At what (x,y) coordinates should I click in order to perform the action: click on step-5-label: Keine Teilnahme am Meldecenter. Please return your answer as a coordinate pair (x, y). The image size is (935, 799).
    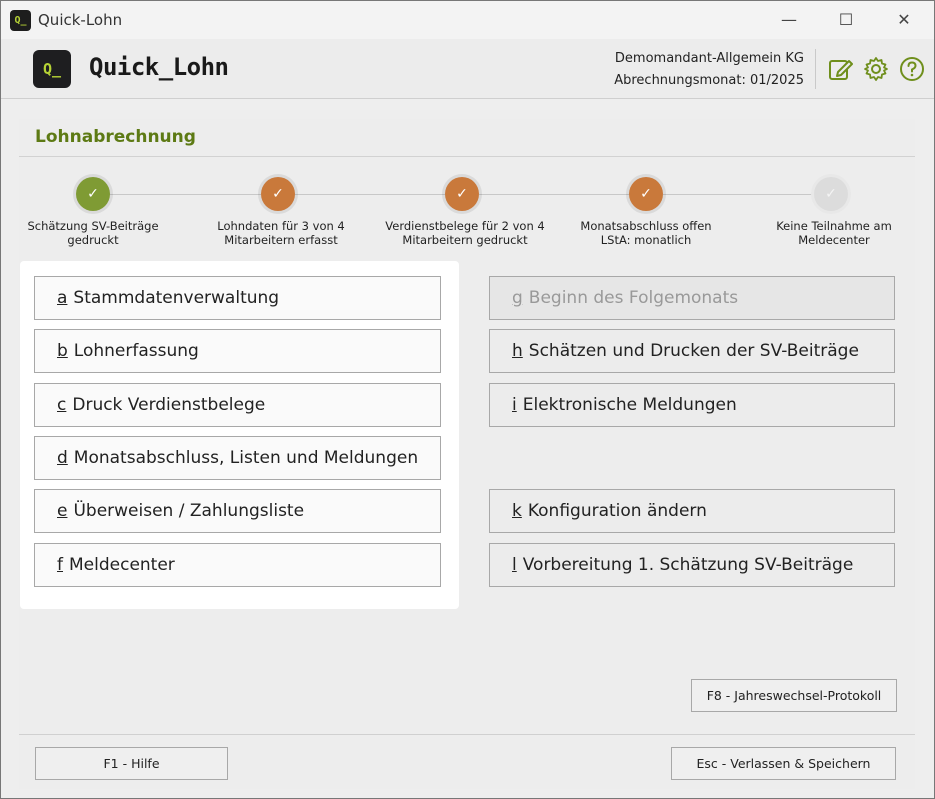
    Looking at the image, I should click on (834, 233).